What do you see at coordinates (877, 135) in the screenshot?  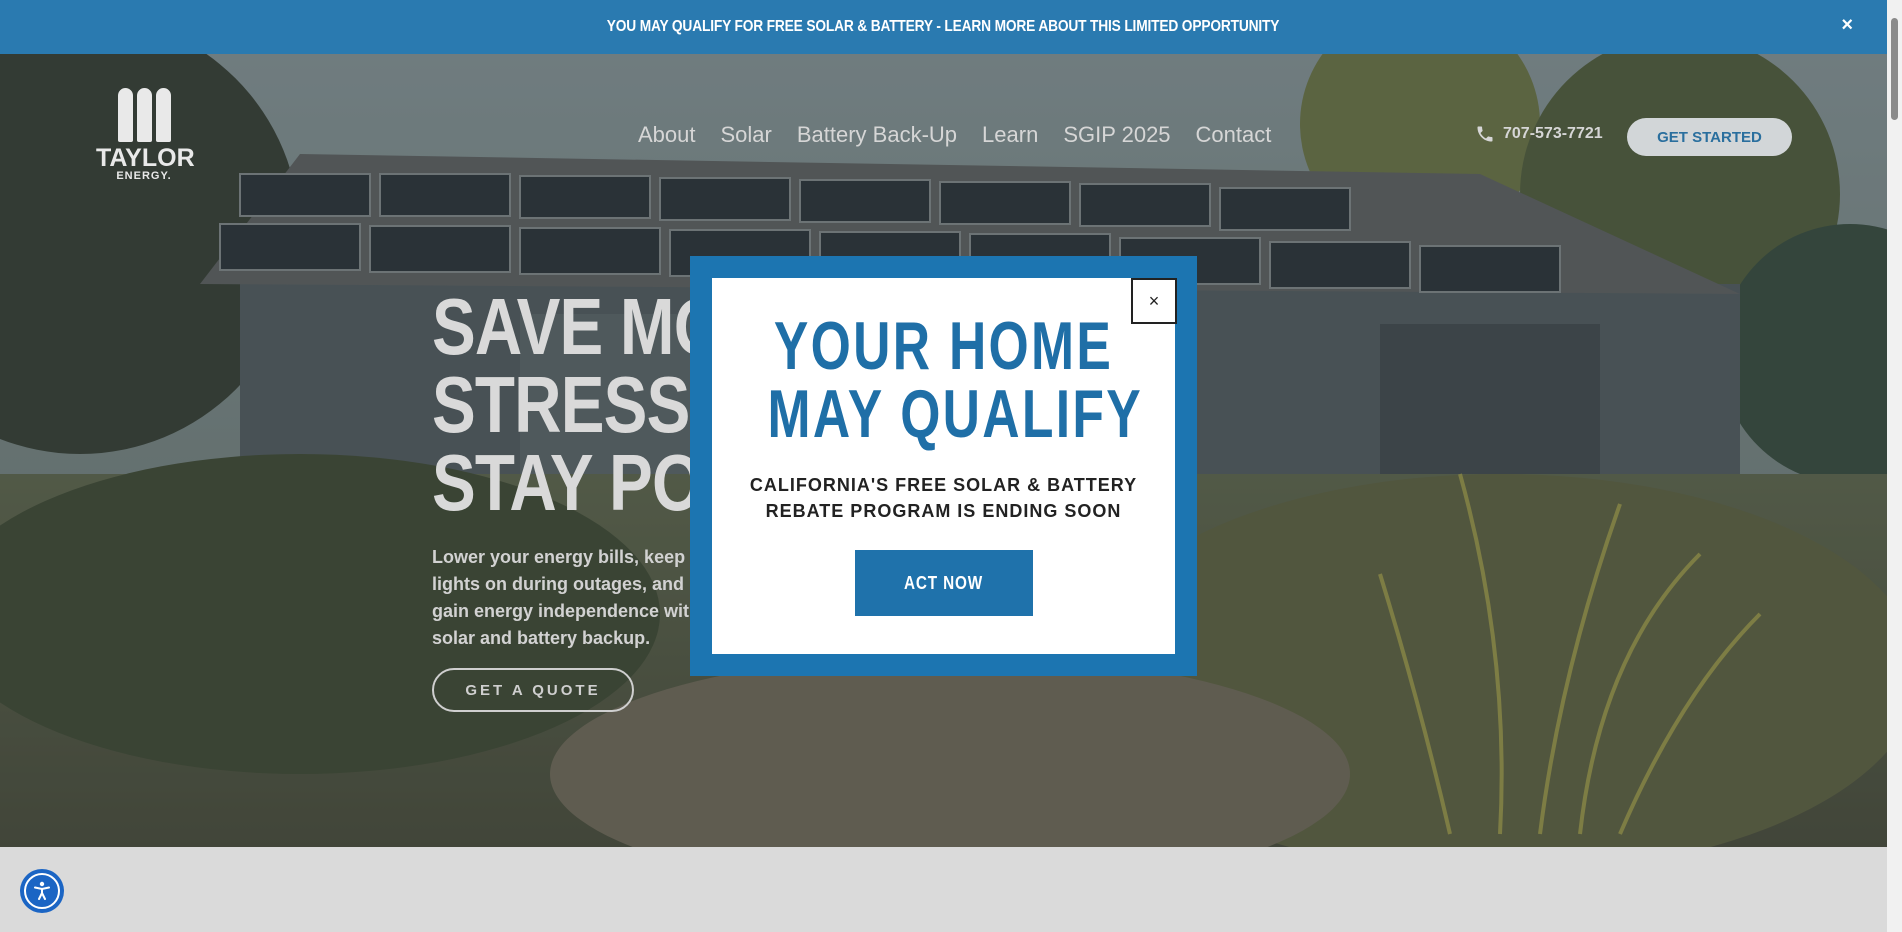 I see `nav-item-battery-backup: Battery Back-Up` at bounding box center [877, 135].